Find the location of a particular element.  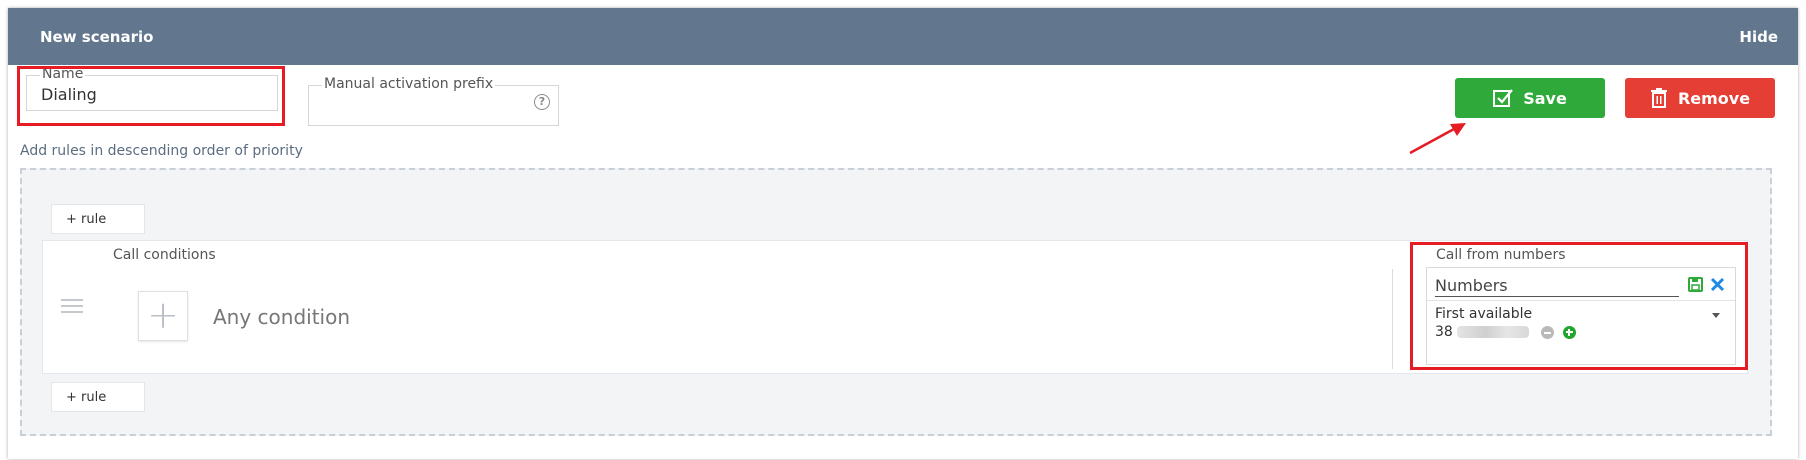

trash-icon is located at coordinates (1658, 98).